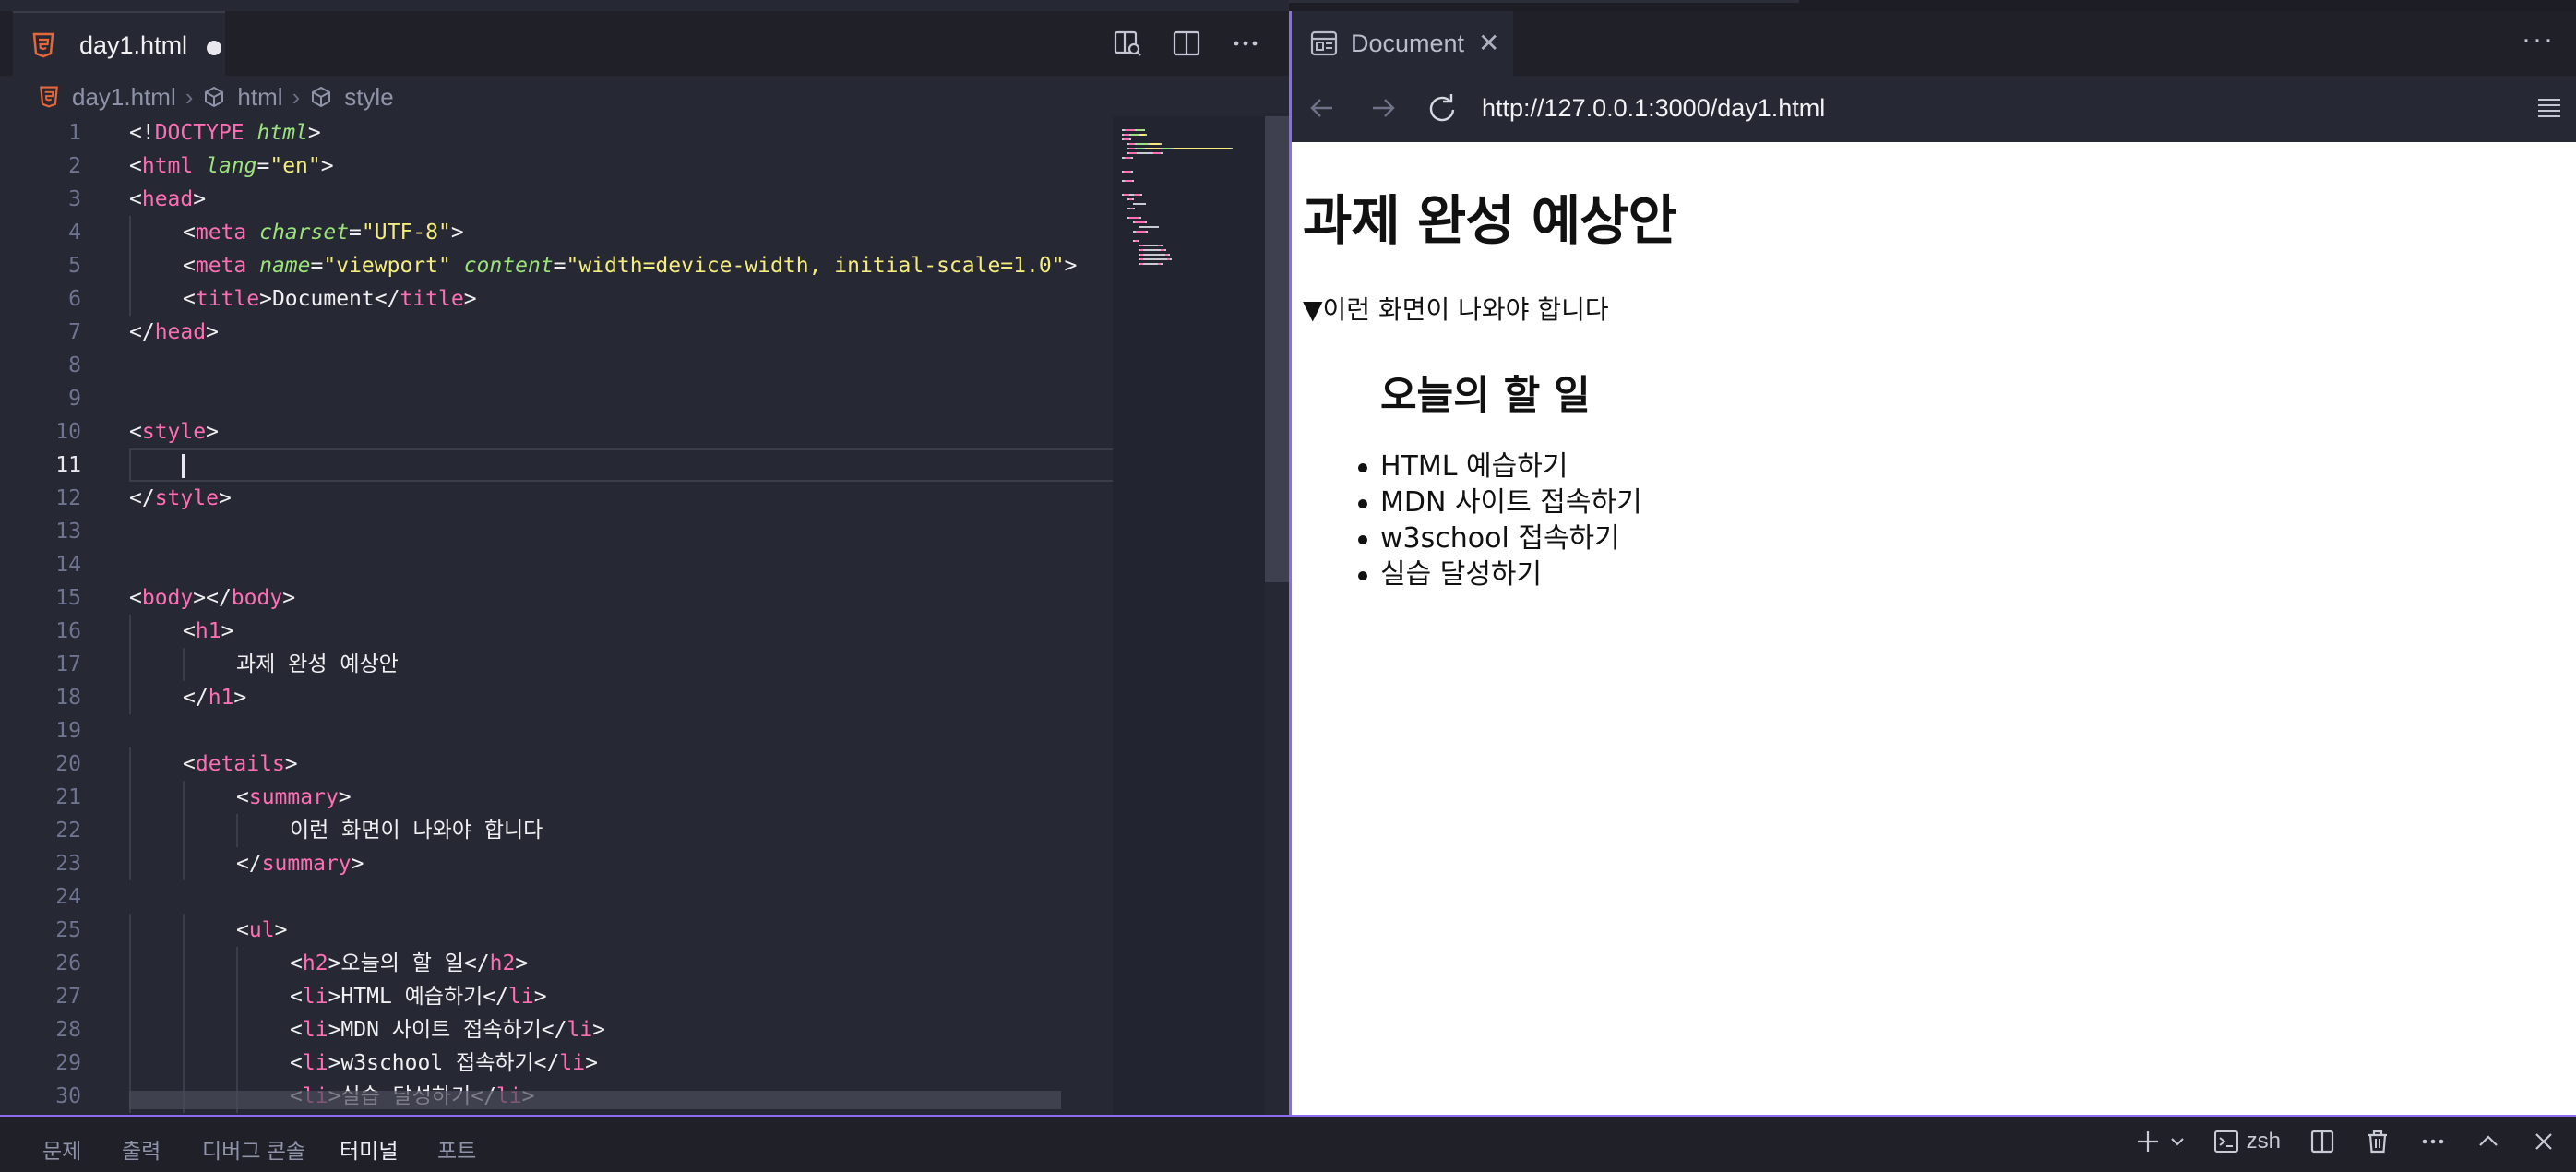 Image resolution: width=2576 pixels, height=1172 pixels. Describe the element at coordinates (2263, 1141) in the screenshot. I see `terminal-name: zsh` at that location.